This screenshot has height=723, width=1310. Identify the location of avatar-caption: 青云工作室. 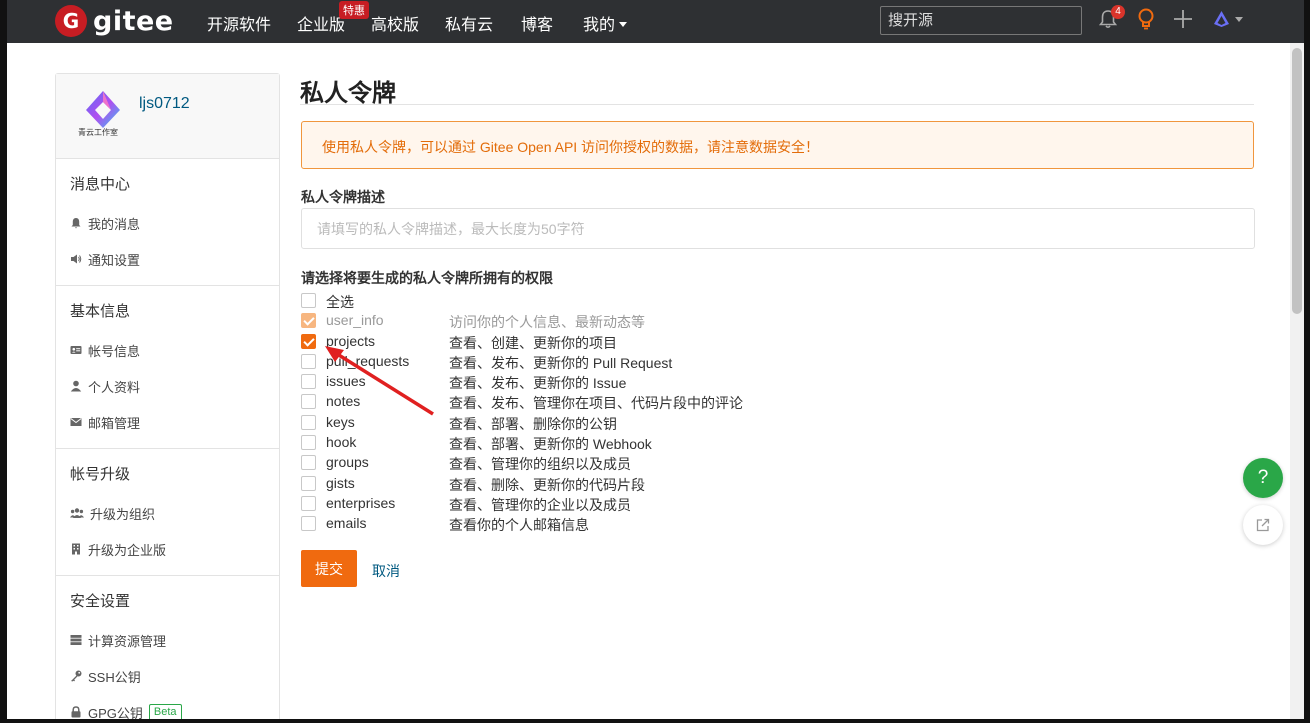
(98, 132).